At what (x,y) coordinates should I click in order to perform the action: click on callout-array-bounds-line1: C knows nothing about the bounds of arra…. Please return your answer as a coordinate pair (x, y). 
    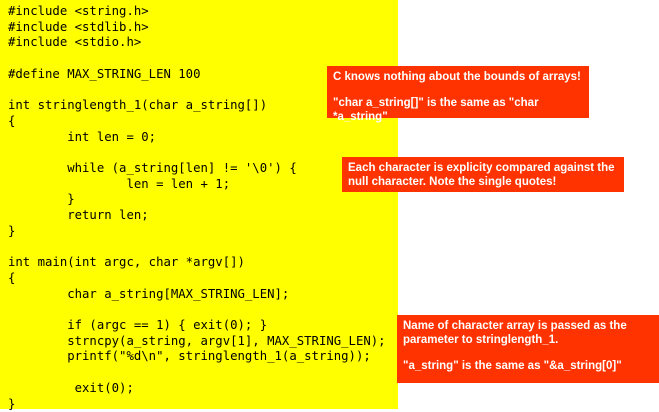
    Looking at the image, I should click on (457, 77).